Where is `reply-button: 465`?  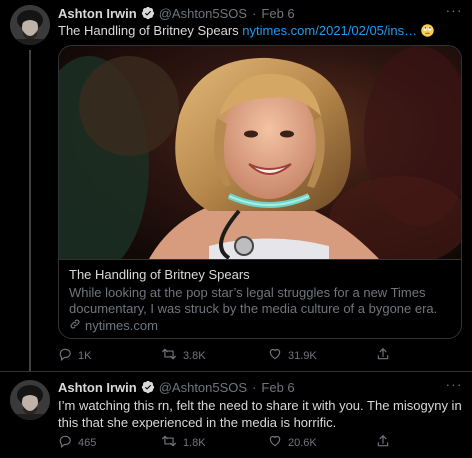 reply-button: 465 is located at coordinates (77, 442).